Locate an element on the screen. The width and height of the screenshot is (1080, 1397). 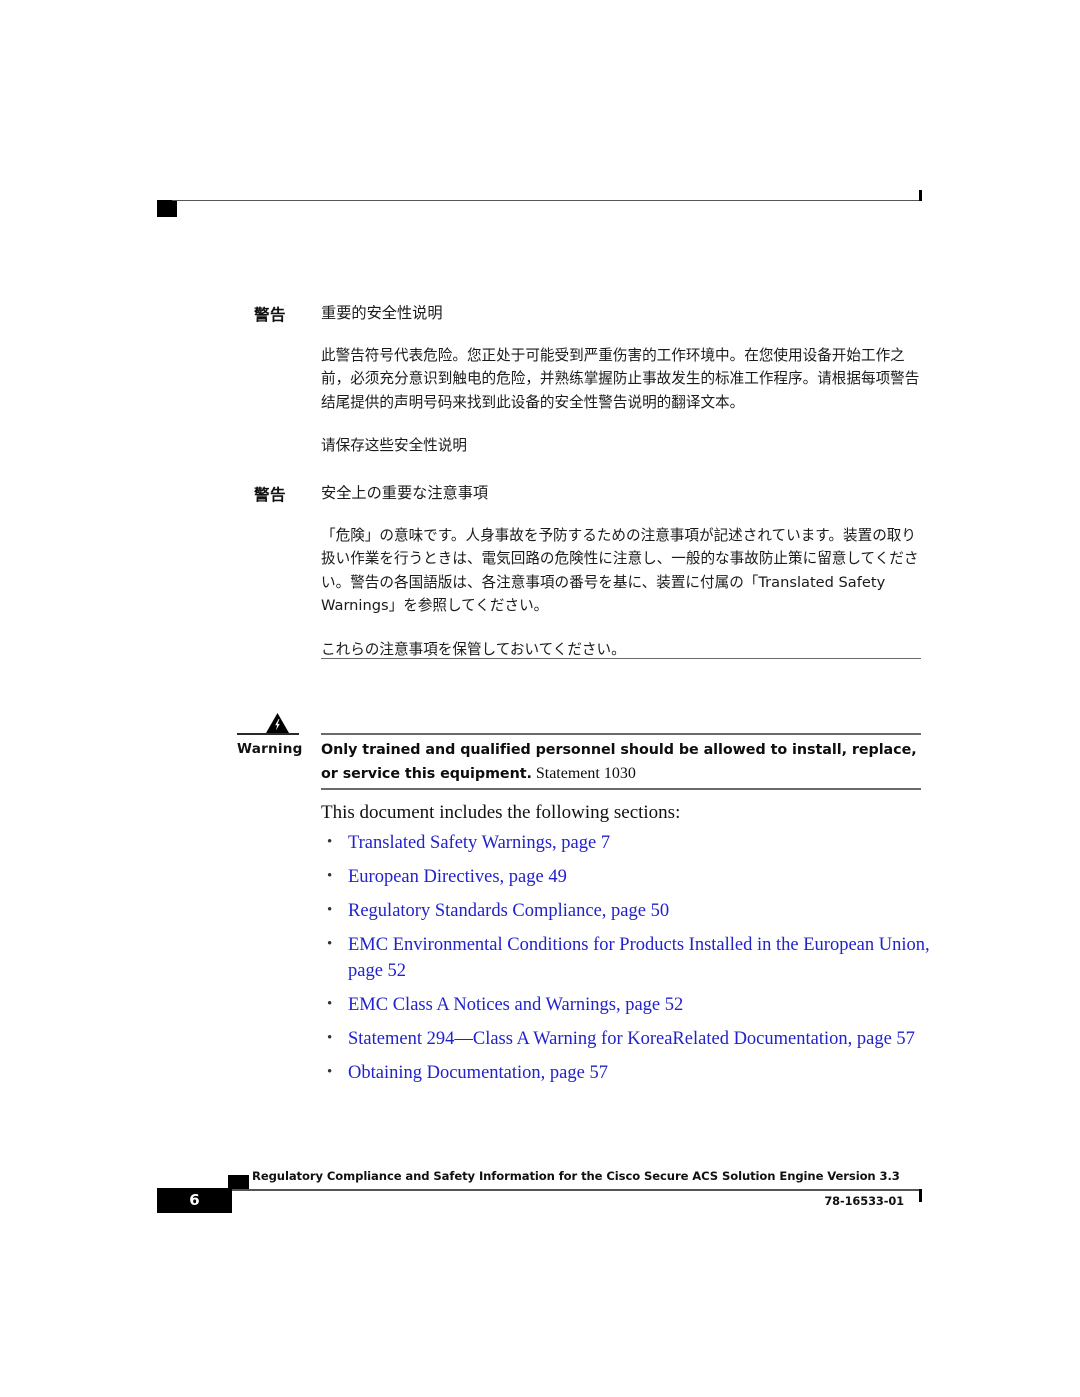
header-square-marker is located at coordinates (167, 208).